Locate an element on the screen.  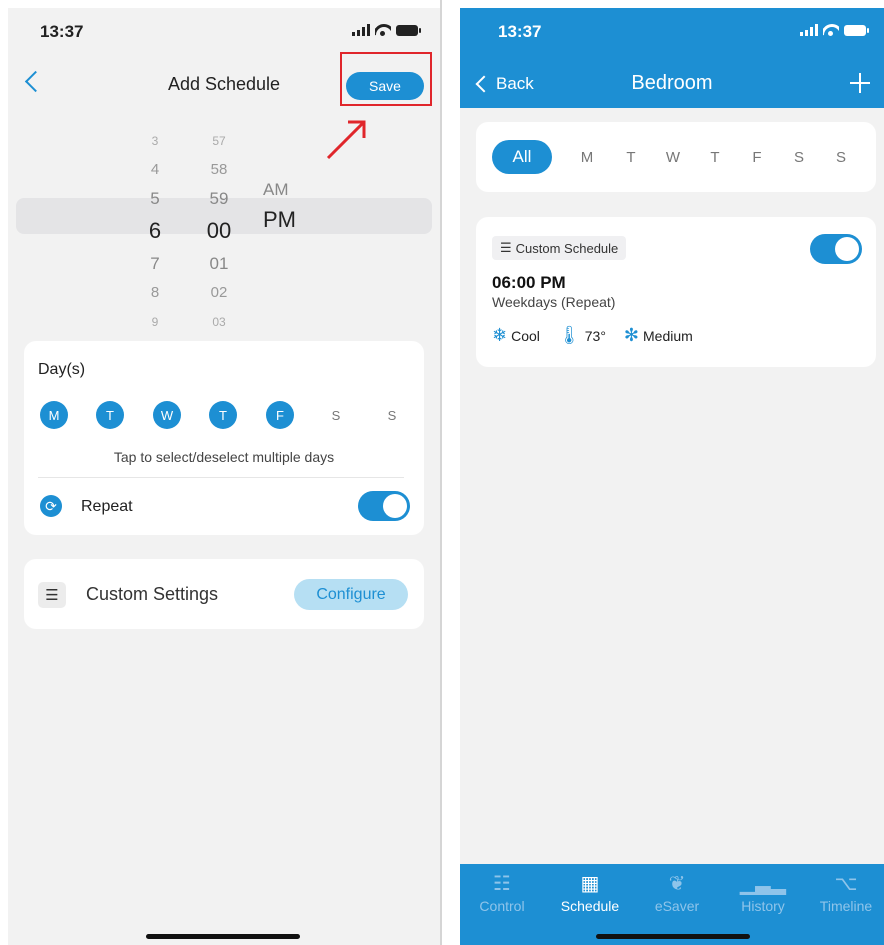
tab-schedule: ▦ Schedule is located at coordinates (590, 893).